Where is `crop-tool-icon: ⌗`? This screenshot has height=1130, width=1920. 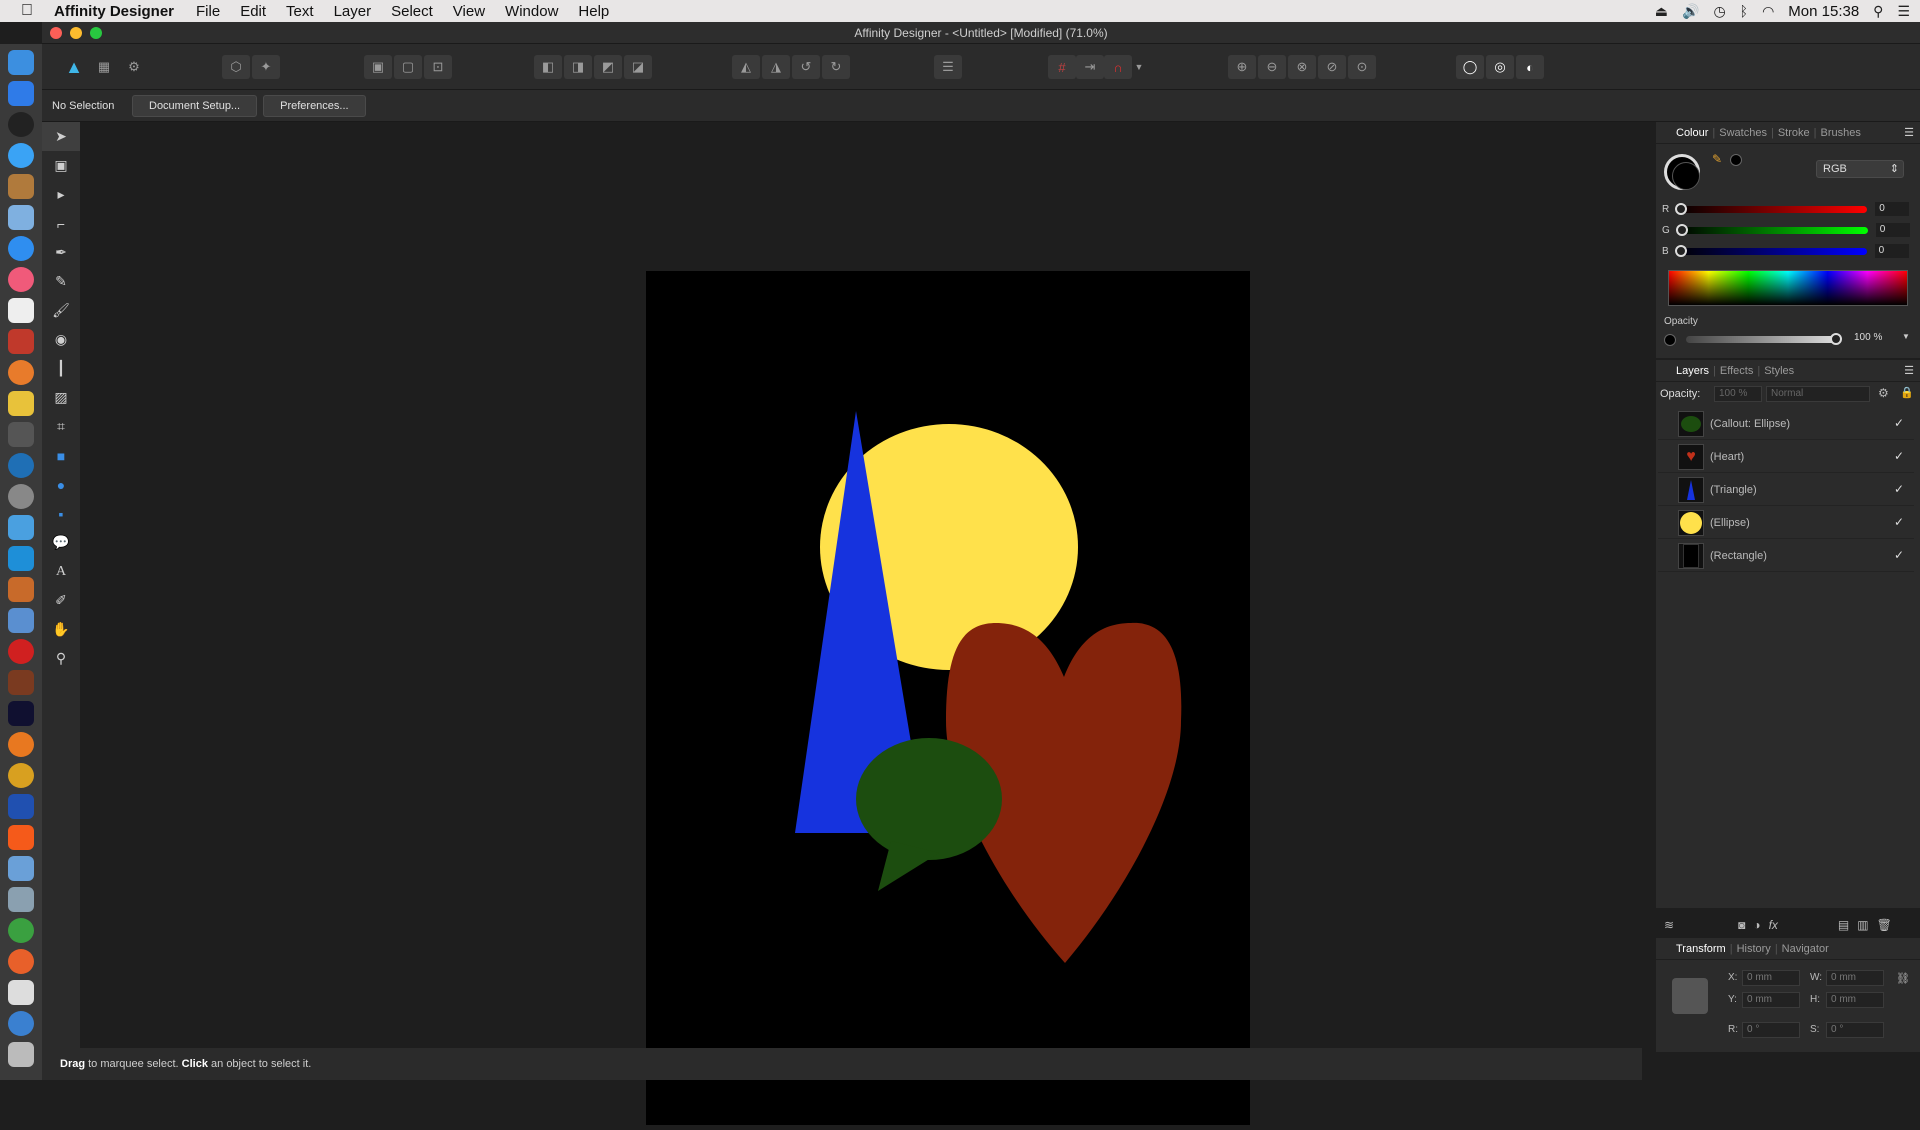 crop-tool-icon: ⌗ is located at coordinates (61, 426).